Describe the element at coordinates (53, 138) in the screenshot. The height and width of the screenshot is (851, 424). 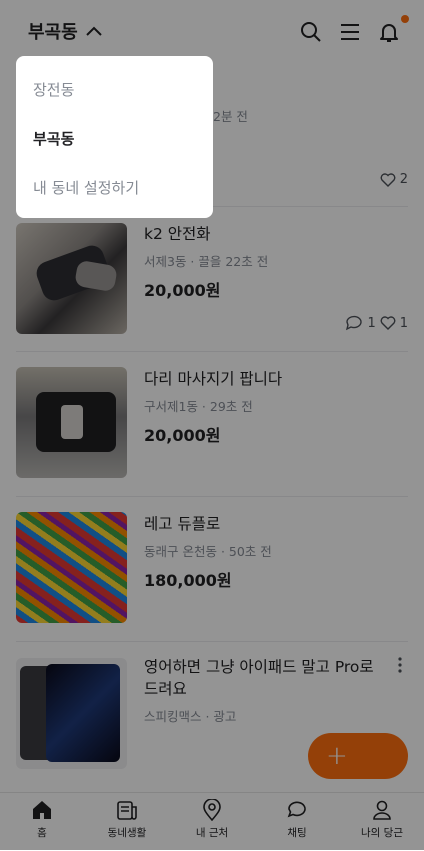
I see `dropdown-item-bugok: 부곡동` at that location.